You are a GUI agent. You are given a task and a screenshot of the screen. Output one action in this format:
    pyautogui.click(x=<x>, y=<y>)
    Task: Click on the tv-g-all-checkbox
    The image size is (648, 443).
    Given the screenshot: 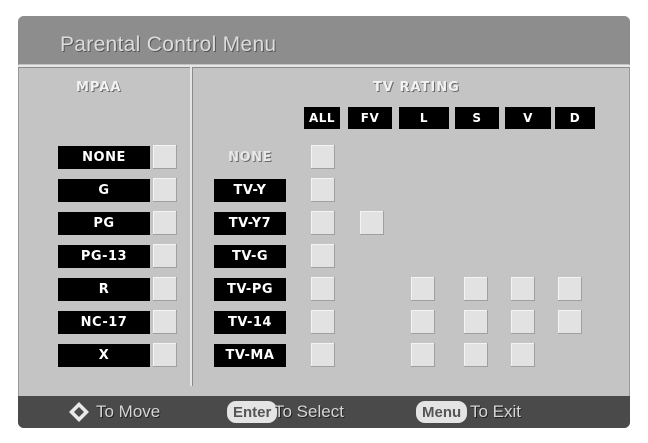 What is the action you would take?
    pyautogui.click(x=323, y=256)
    